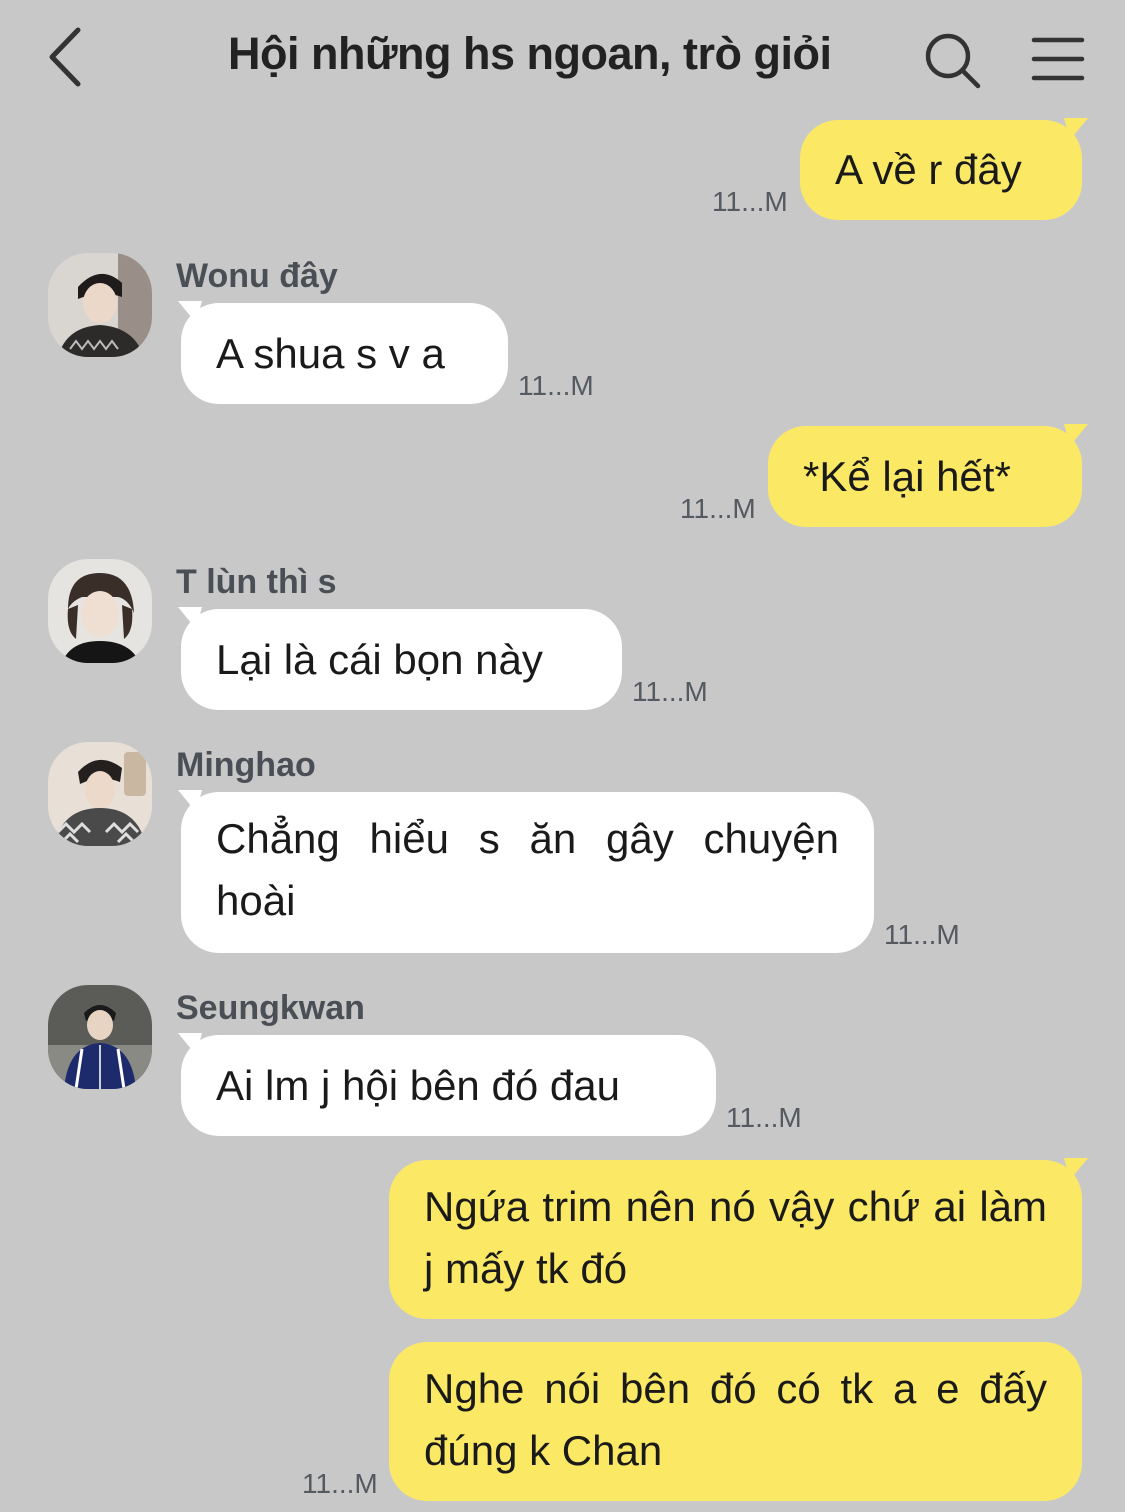 This screenshot has width=1125, height=1512. Describe the element at coordinates (246, 765) in the screenshot. I see `sender-name: Minghao` at that location.